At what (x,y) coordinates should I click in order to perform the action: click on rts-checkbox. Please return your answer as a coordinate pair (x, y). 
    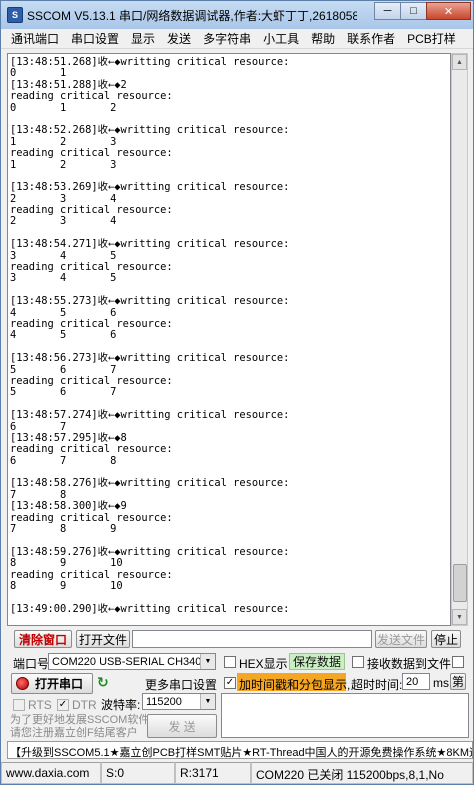
    Looking at the image, I should click on (19, 705).